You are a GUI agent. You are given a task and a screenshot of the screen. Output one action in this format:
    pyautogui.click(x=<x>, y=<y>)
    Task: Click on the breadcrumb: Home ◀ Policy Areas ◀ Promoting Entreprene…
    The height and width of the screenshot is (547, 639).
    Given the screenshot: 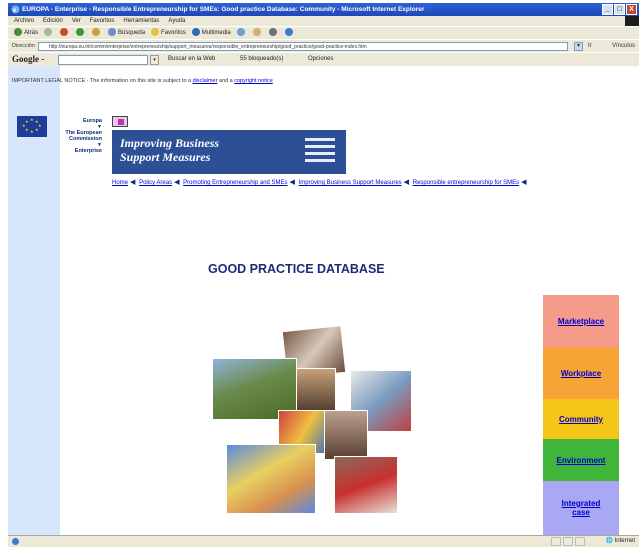 What is the action you would take?
    pyautogui.click(x=322, y=183)
    